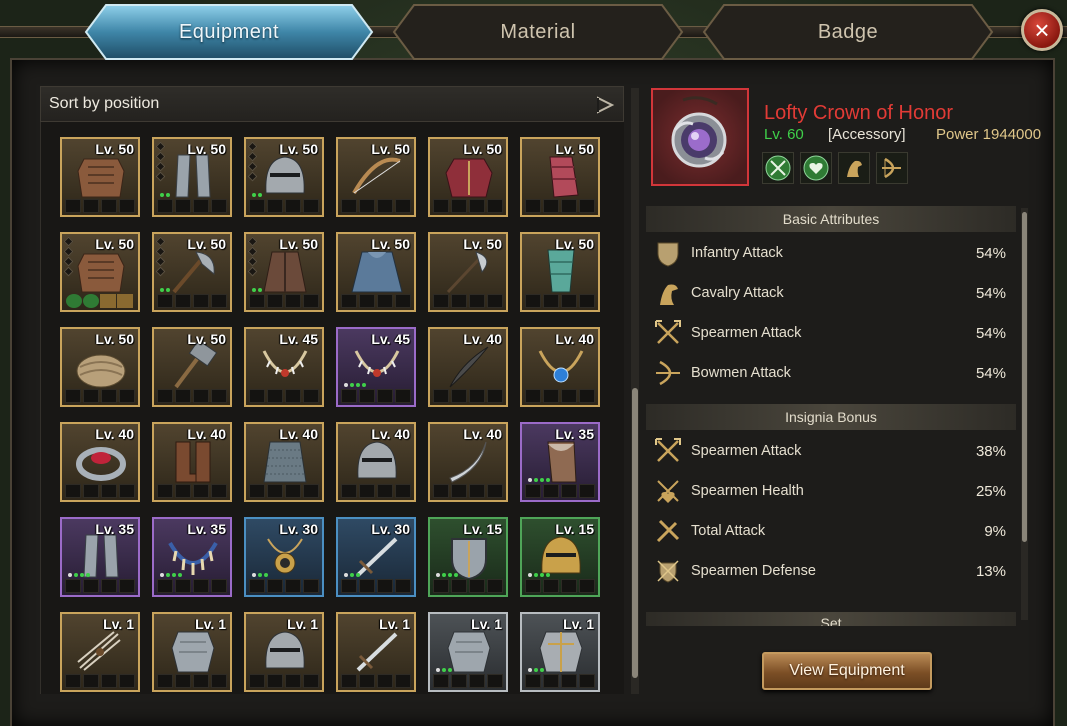  What do you see at coordinates (390, 339) in the screenshot?
I see `item-level-label: Lv. 45` at bounding box center [390, 339].